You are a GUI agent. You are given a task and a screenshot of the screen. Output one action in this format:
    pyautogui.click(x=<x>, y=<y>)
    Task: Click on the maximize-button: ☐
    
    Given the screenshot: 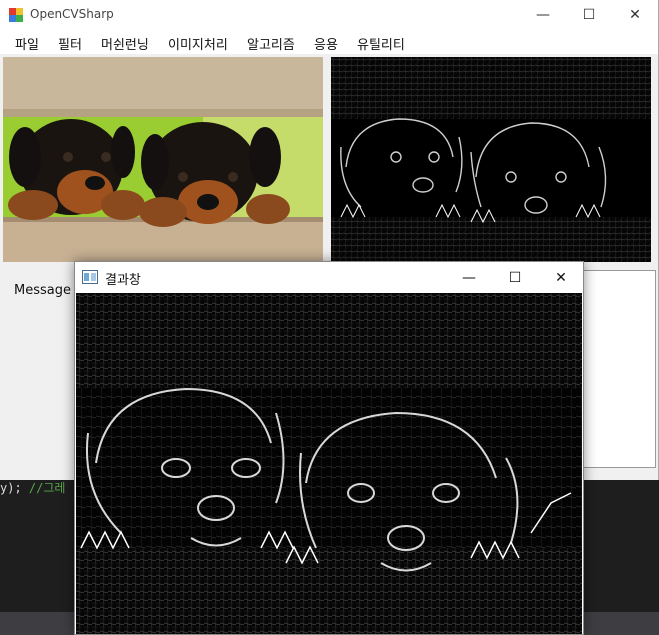 What is the action you would take?
    pyautogui.click(x=589, y=15)
    